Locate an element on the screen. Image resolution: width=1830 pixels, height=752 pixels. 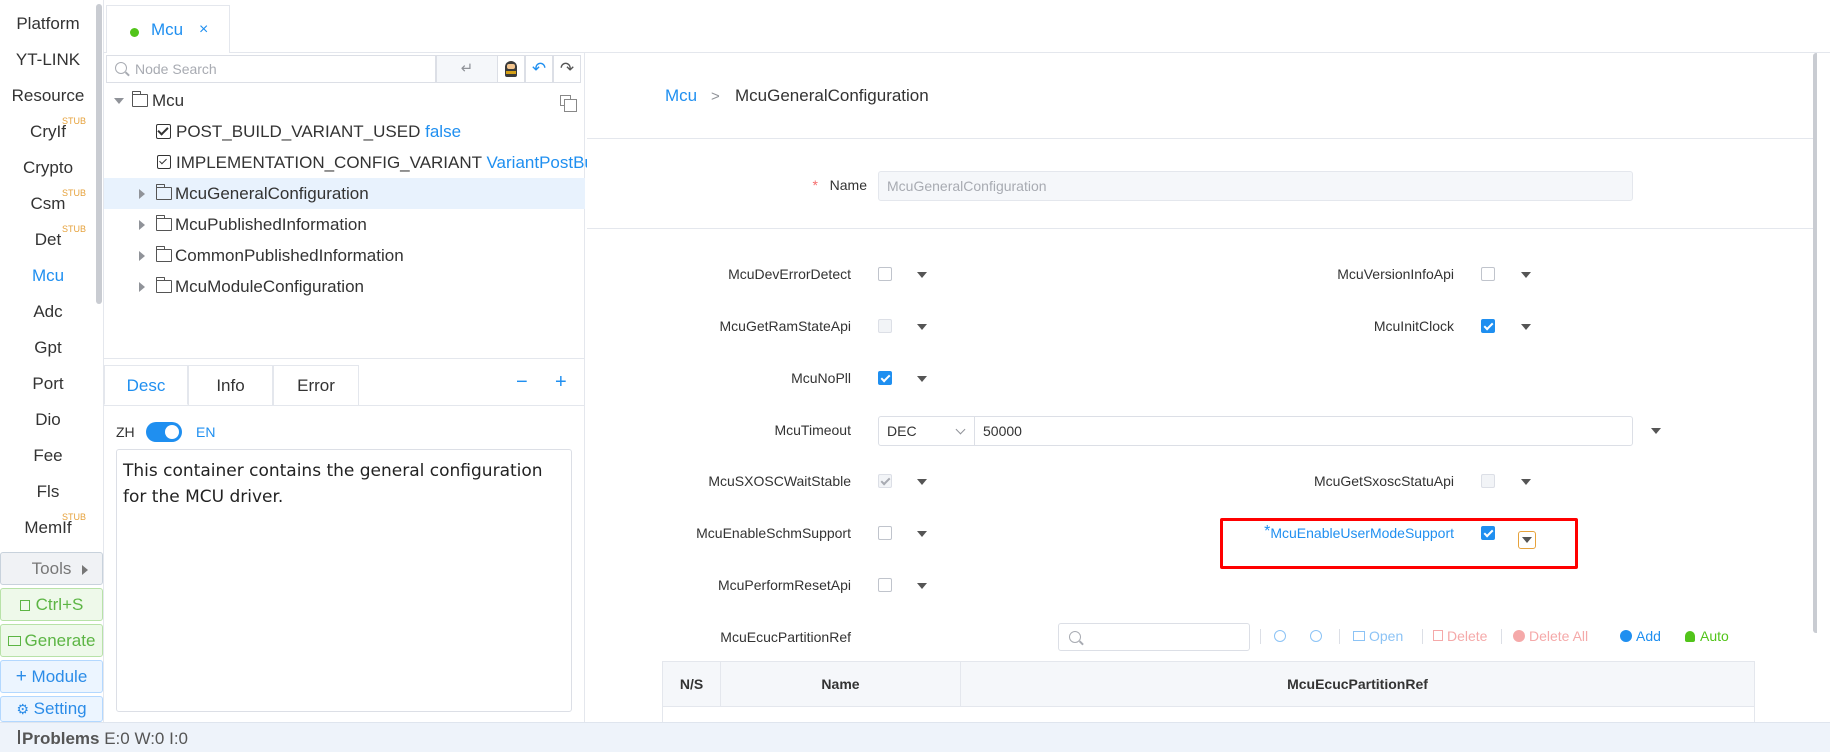
tree-node-mcu-module-configuration: McuModuleConfiguration is located at coordinates (344, 286).